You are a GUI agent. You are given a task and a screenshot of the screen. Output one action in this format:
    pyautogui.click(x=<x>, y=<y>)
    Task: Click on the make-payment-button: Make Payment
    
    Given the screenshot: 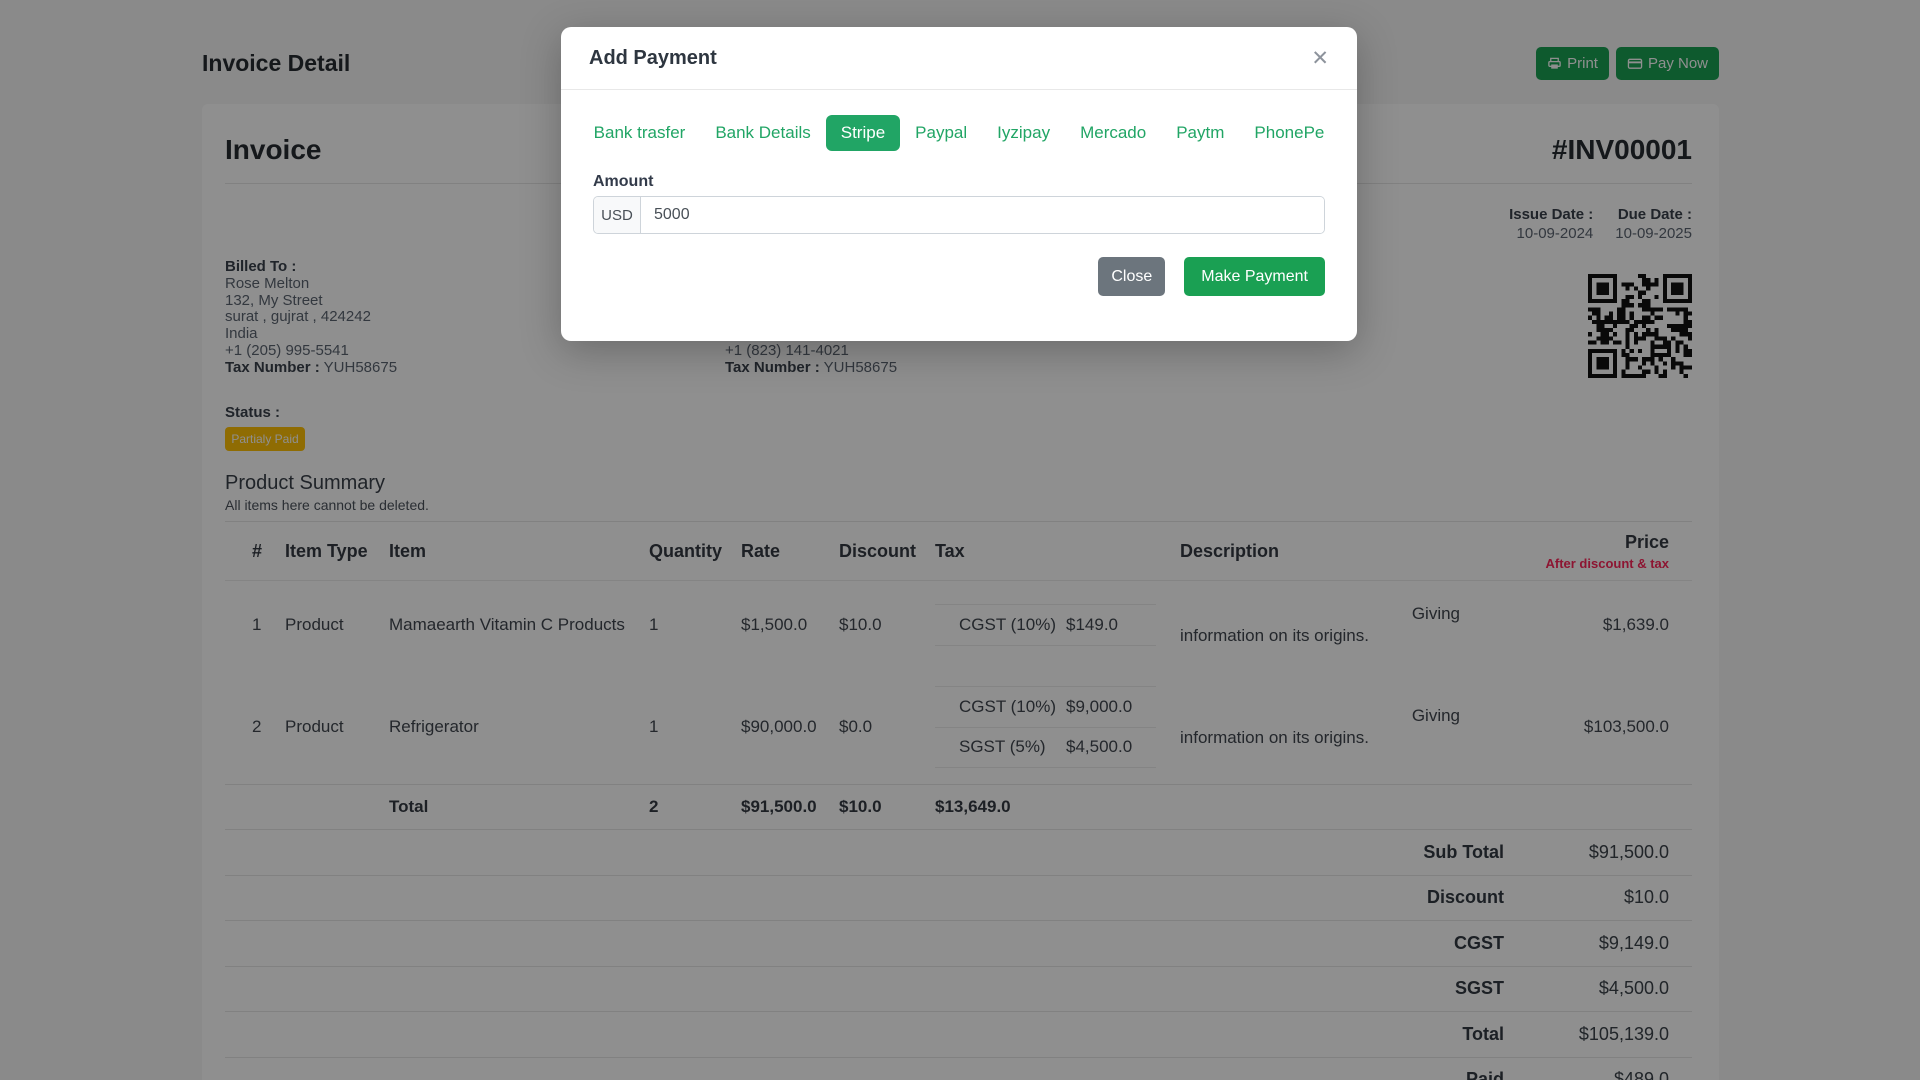 What is the action you would take?
    pyautogui.click(x=1254, y=276)
    